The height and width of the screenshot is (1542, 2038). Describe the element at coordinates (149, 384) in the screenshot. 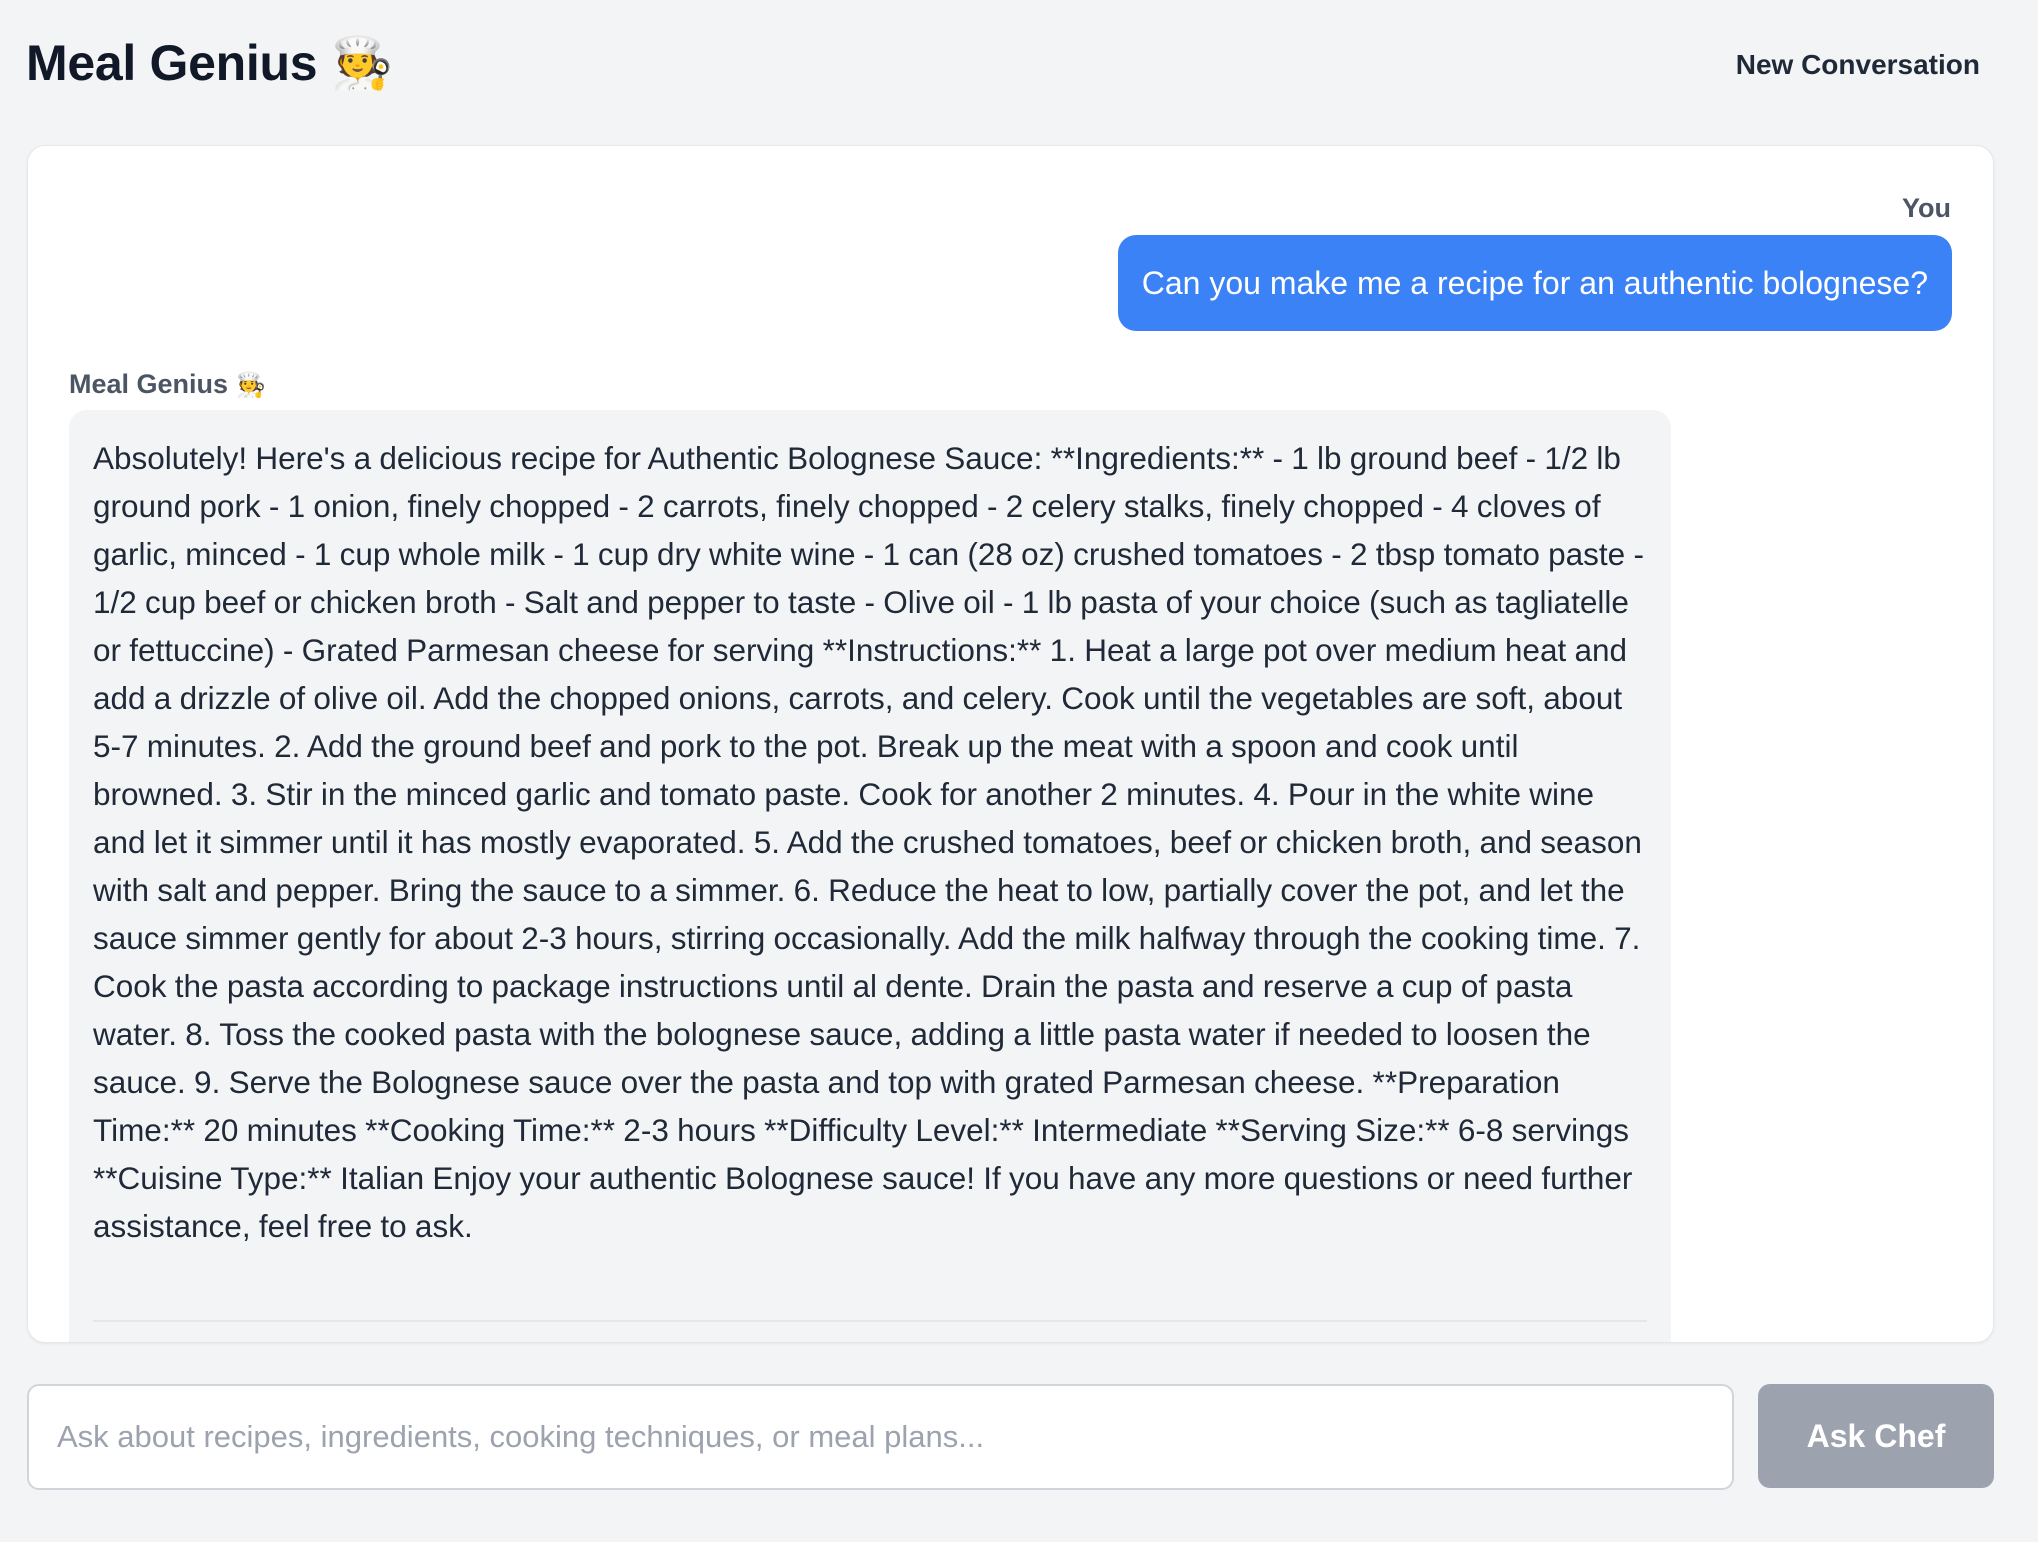

I see `assistant-name: Meal Genius` at that location.